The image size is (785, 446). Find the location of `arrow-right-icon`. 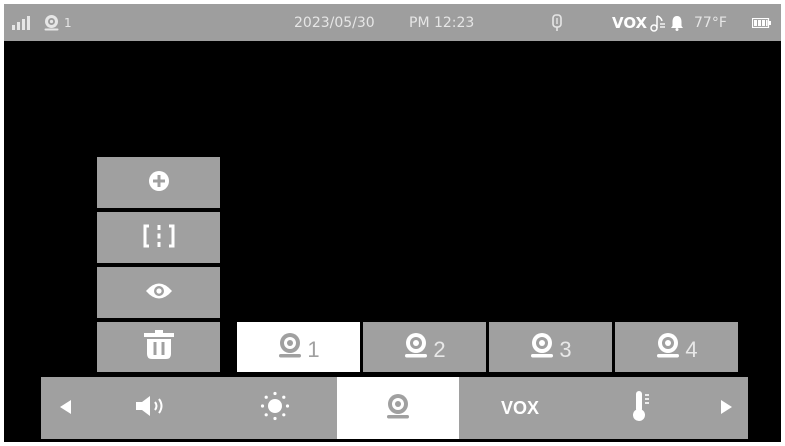

arrow-right-icon is located at coordinates (726, 408).